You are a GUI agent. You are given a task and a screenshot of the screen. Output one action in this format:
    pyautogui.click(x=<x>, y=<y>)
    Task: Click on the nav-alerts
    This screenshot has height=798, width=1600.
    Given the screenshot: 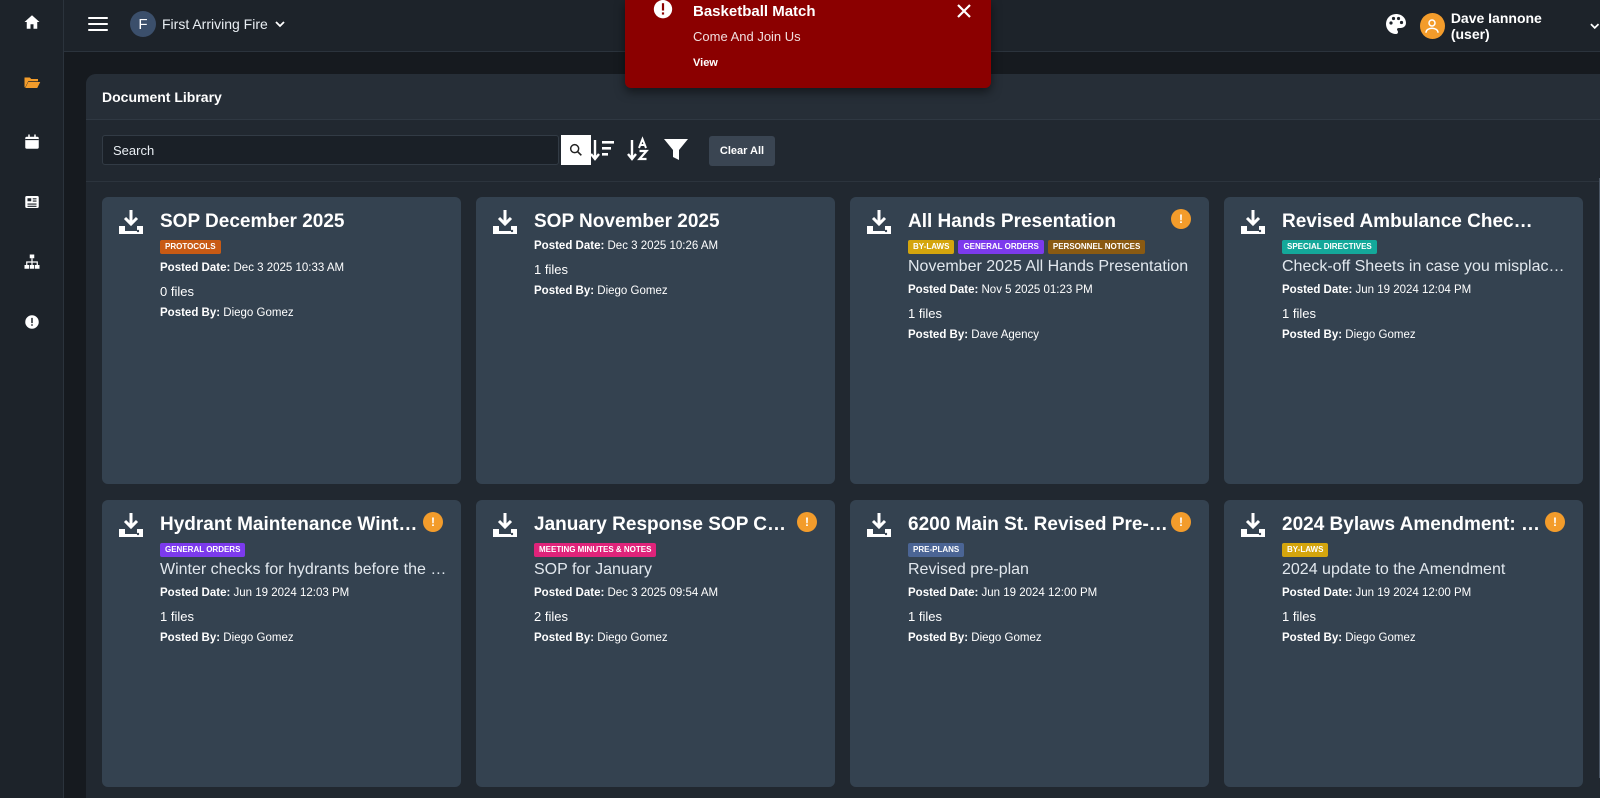 What is the action you would take?
    pyautogui.click(x=32, y=322)
    